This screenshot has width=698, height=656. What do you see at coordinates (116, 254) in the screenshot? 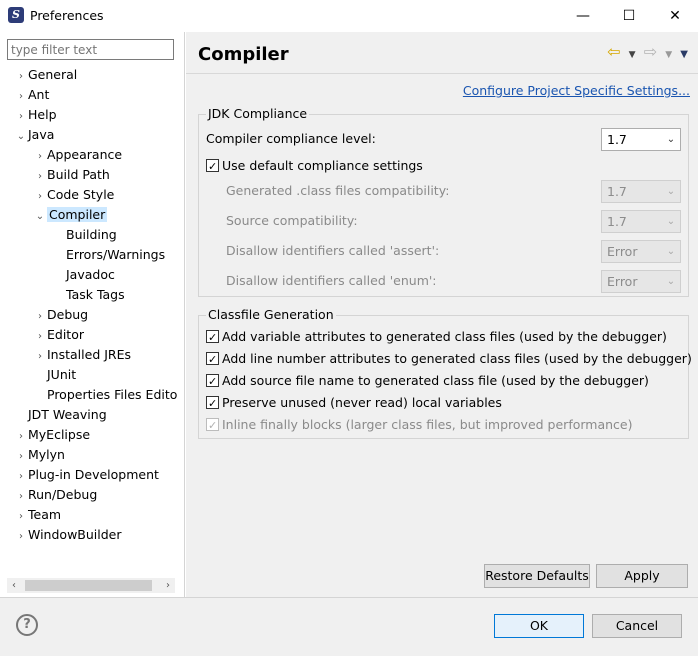
I see `tree-item-label: Errors/Warnings` at bounding box center [116, 254].